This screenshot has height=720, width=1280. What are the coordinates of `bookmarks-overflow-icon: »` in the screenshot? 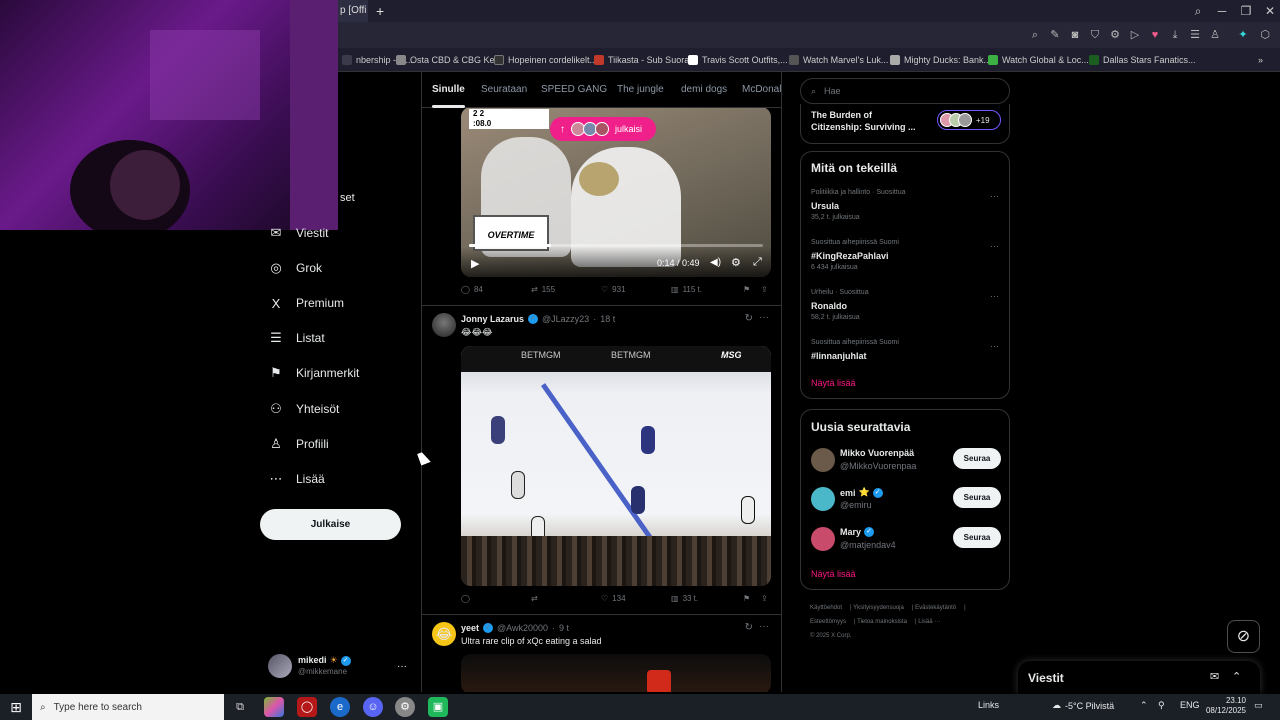 It's located at (1260, 60).